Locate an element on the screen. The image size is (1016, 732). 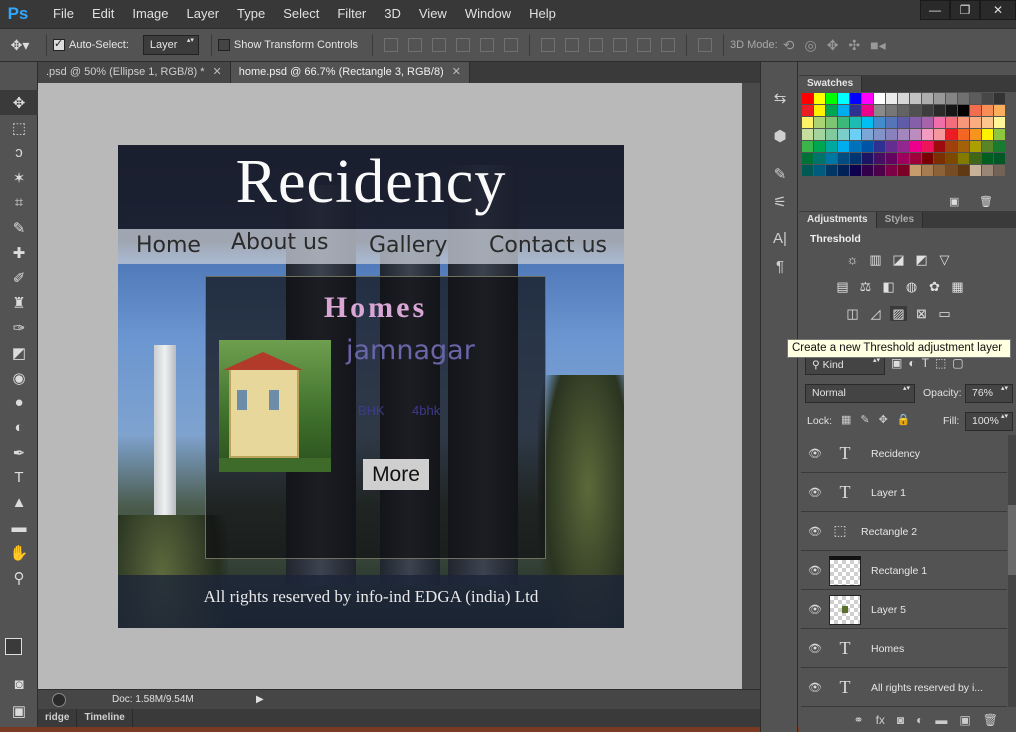
restore-button: ❐ is located at coordinates (965, 10).